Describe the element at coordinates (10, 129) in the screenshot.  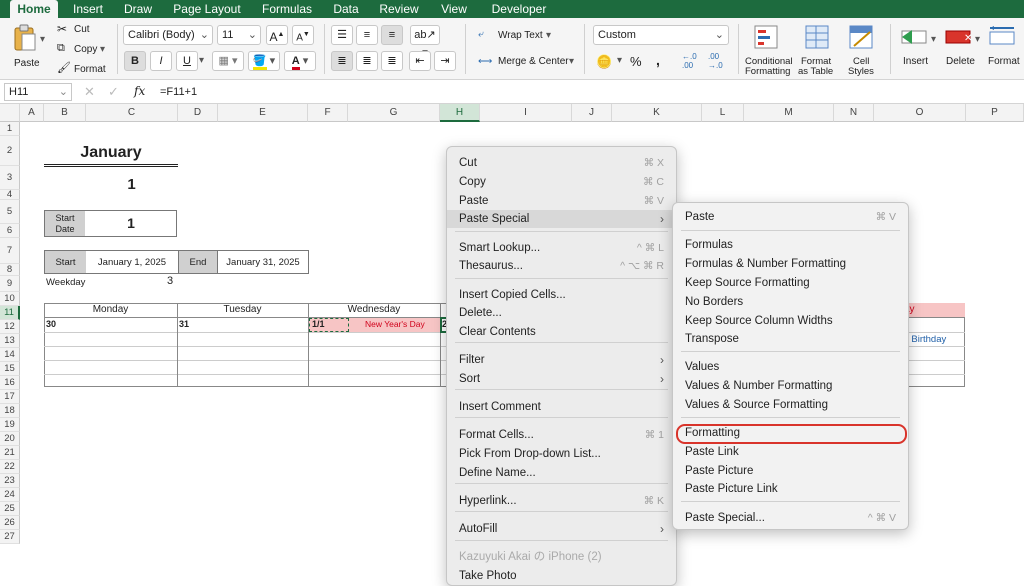
I see `row-header: 1` at that location.